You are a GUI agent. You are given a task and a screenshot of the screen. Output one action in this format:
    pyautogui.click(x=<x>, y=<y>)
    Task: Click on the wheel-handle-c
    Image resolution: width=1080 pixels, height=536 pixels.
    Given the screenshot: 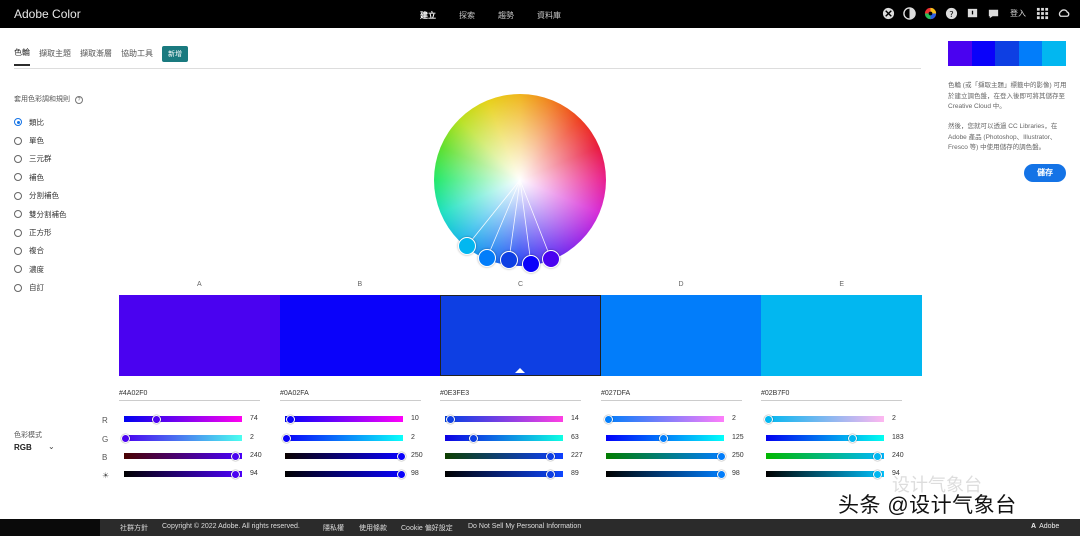 What is the action you would take?
    pyautogui.click(x=509, y=260)
    